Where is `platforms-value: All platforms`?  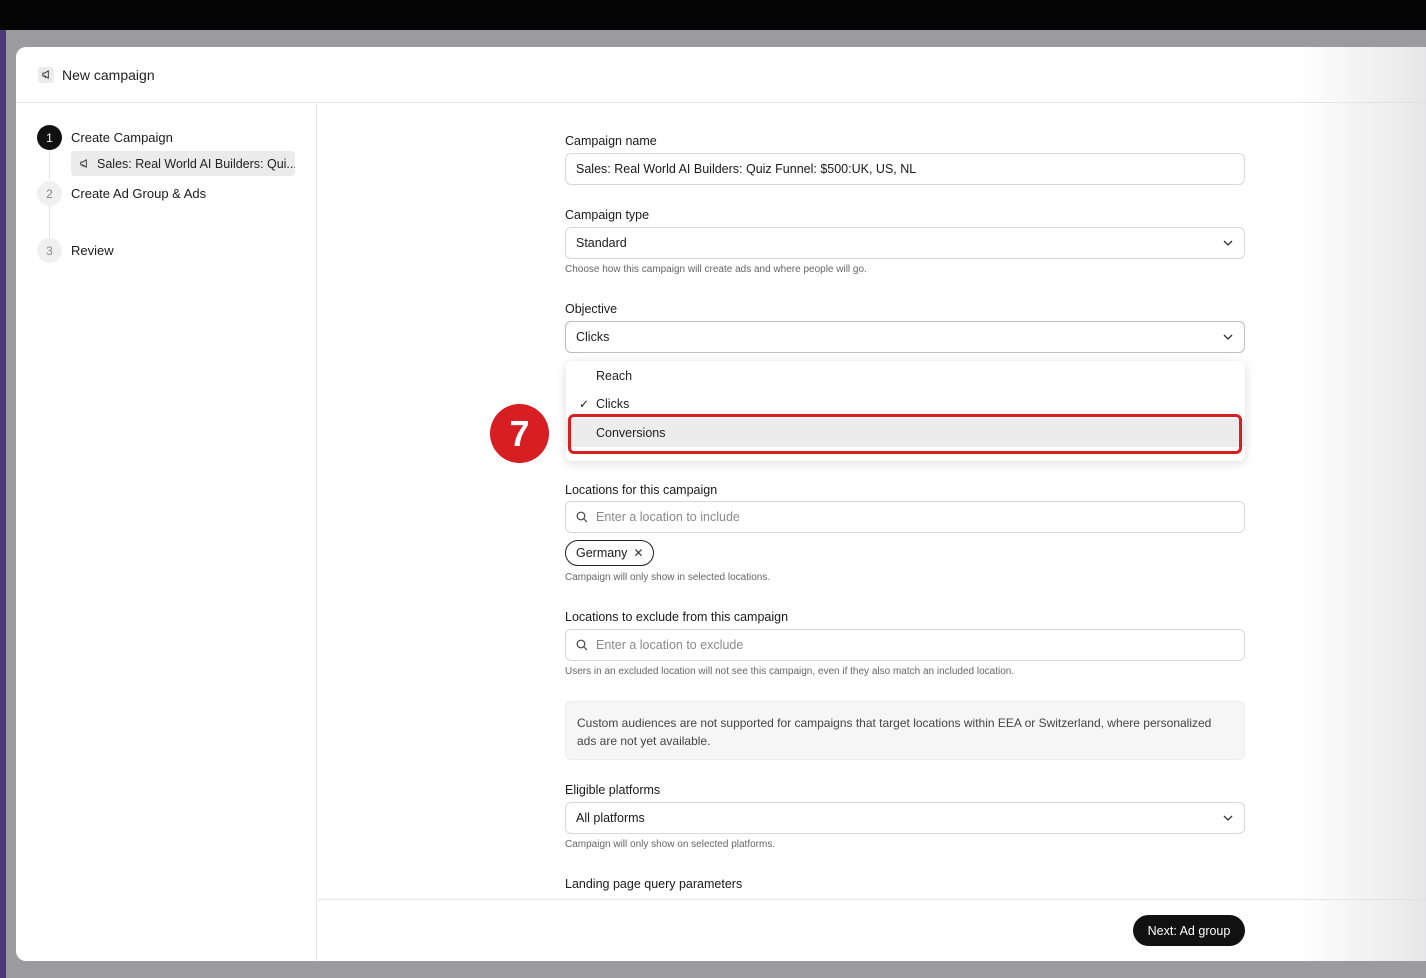
platforms-value: All platforms is located at coordinates (610, 818).